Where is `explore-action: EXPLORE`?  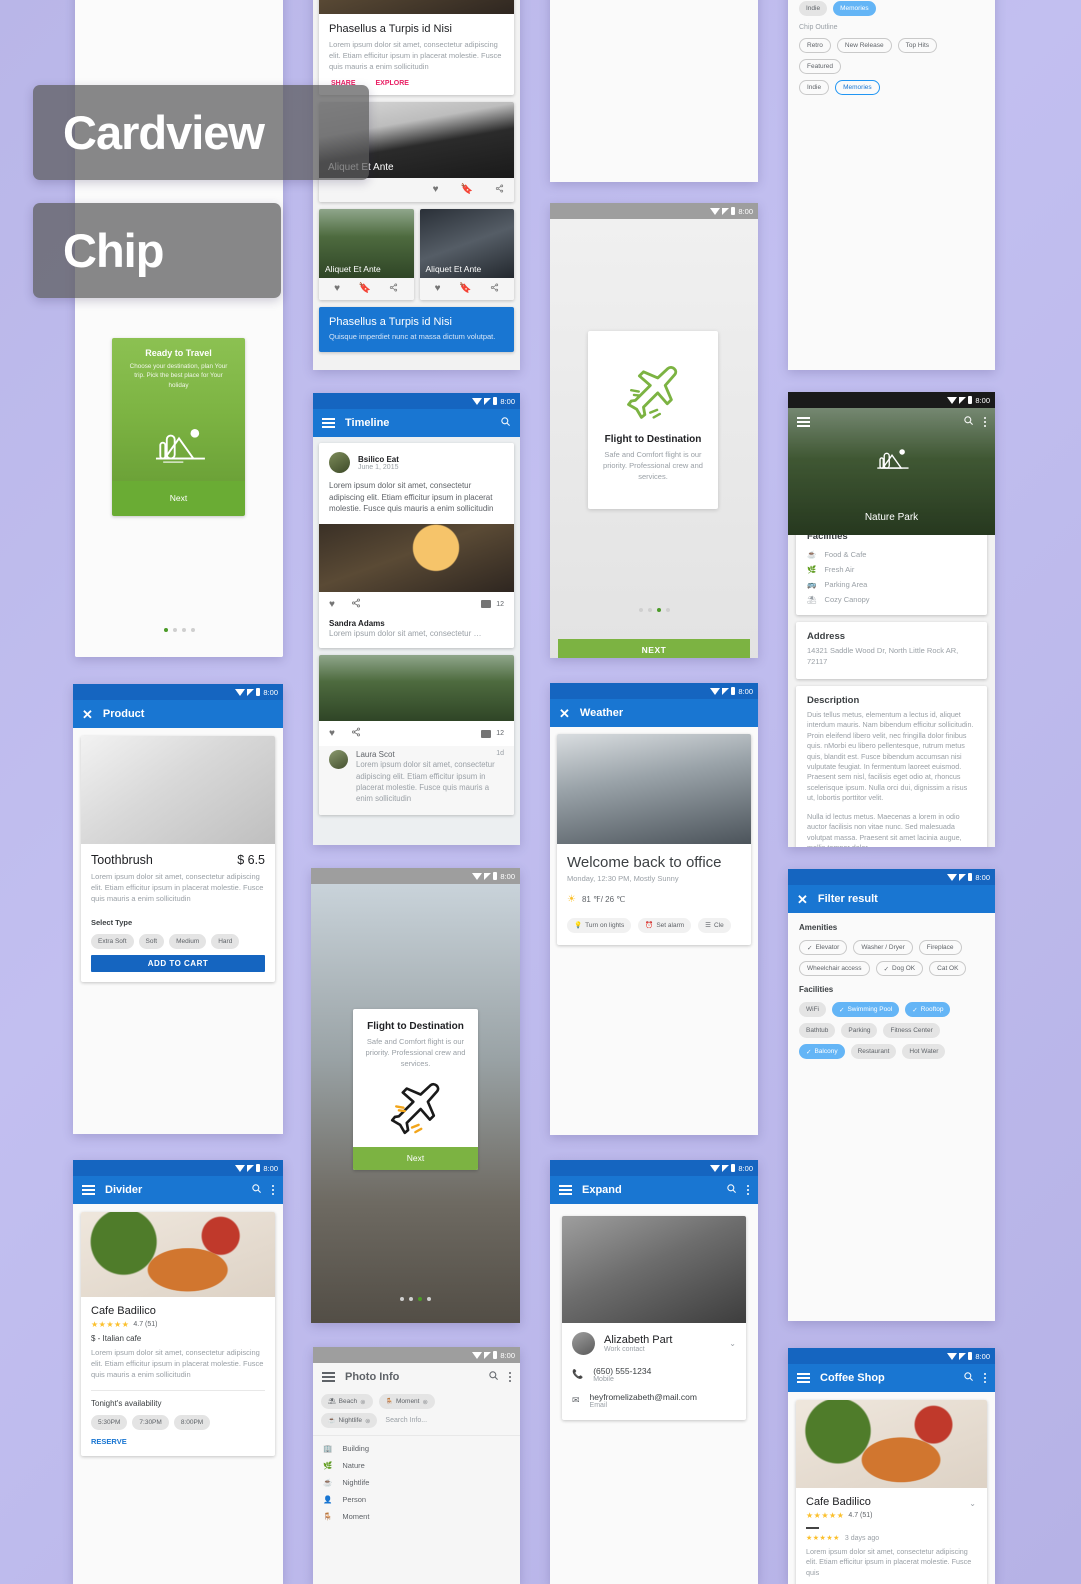 explore-action: EXPLORE is located at coordinates (392, 83).